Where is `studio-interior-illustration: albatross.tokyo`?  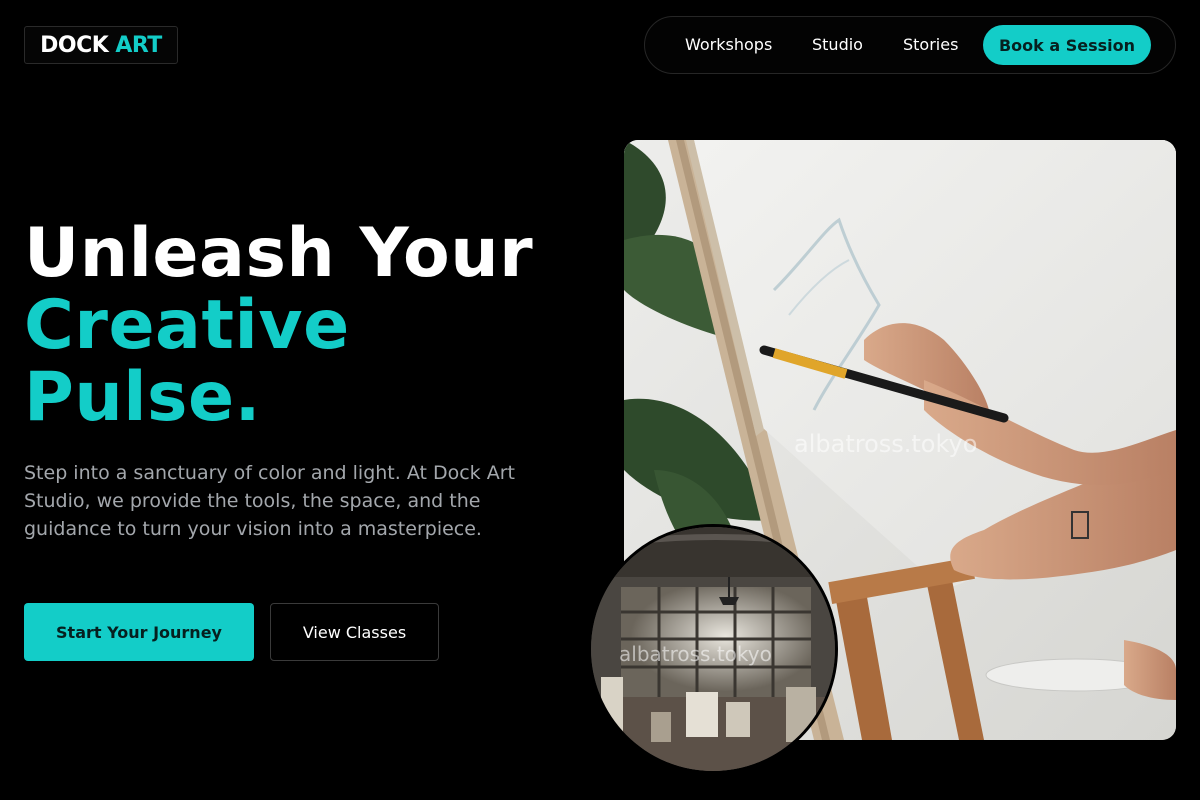 studio-interior-illustration: albatross.tokyo is located at coordinates (713, 649).